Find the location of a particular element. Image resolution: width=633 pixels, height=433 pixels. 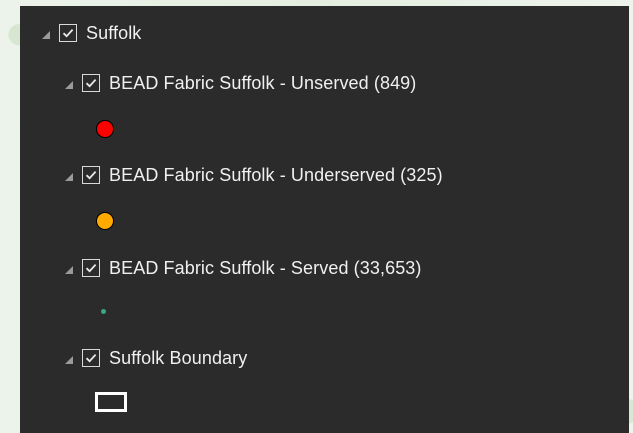

layer-label: BEAD Fabric Suffolk - Served (33,653) is located at coordinates (265, 267).